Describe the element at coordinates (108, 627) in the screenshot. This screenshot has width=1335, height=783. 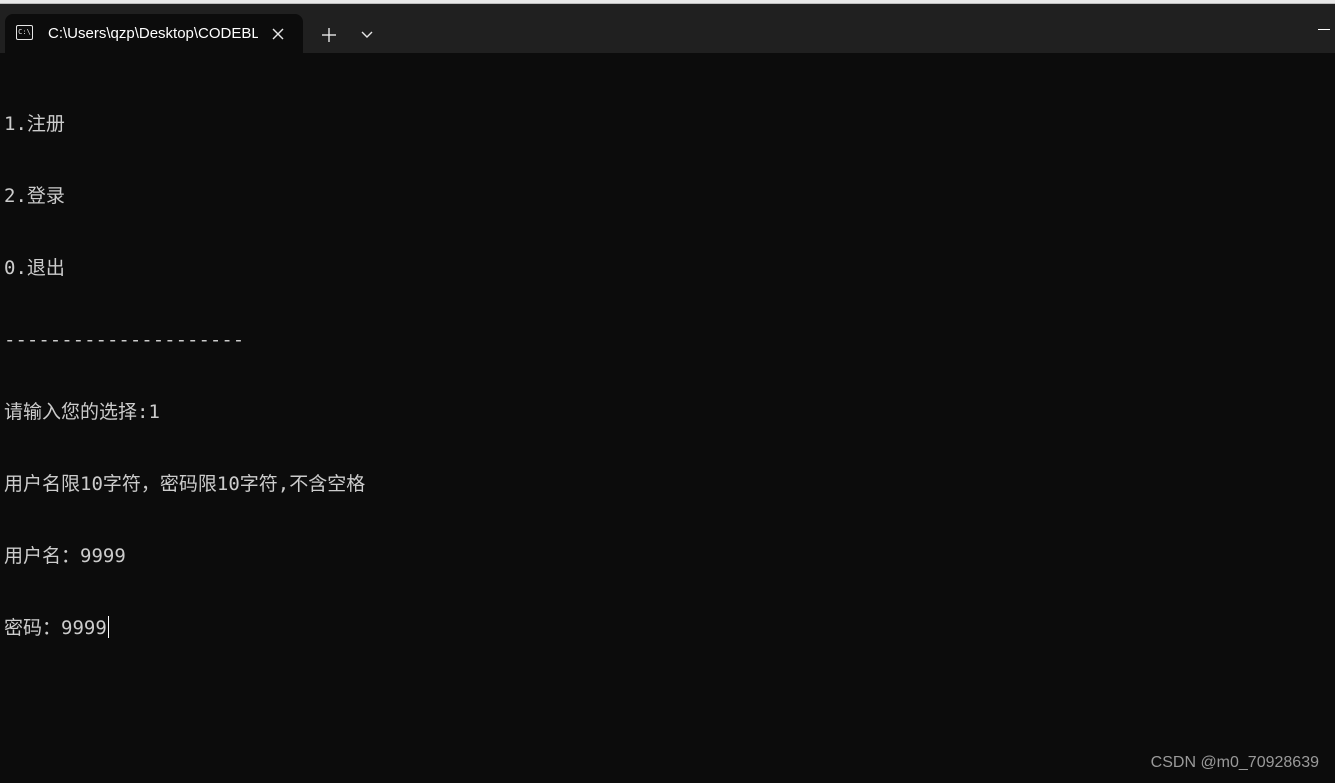
I see `text-cursor` at that location.